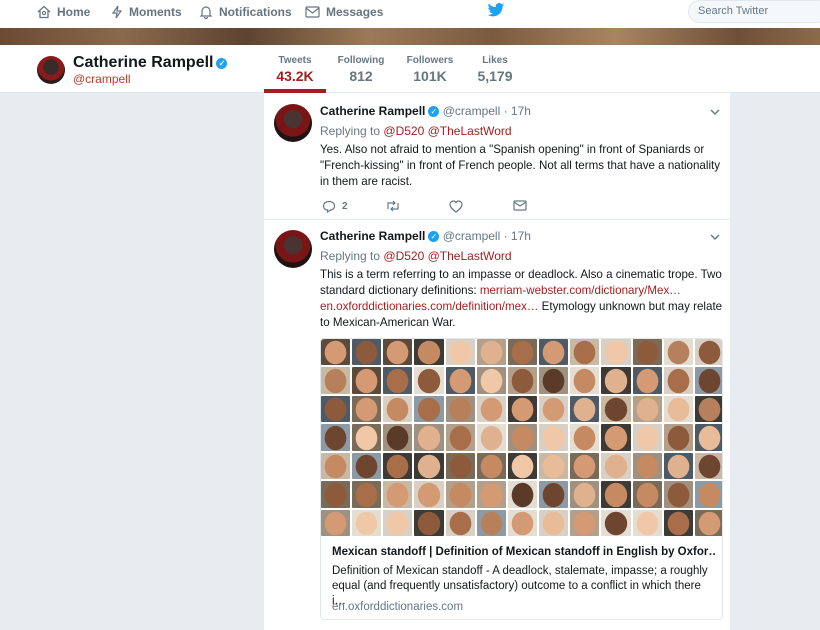 The image size is (820, 630). What do you see at coordinates (117, 12) in the screenshot?
I see `lightning-icon` at bounding box center [117, 12].